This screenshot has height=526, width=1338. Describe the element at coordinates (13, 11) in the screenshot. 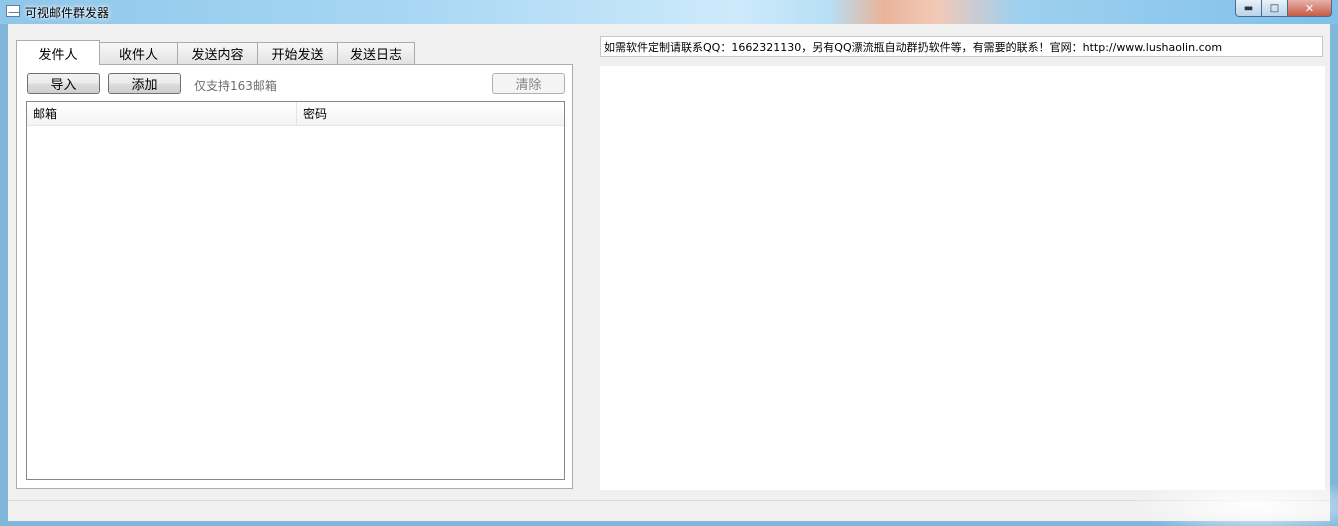

I see `mail-icon` at that location.